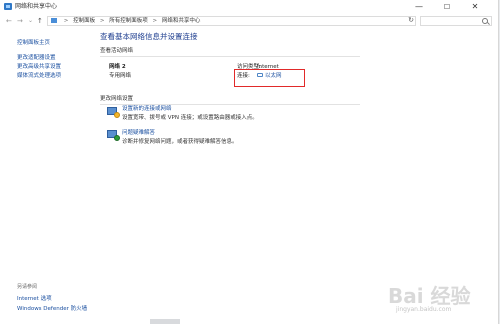 The height and width of the screenshot is (324, 500). I want to click on navigation-bar: ← → ⌄ ↑ > 控制面板 > 所有控制面板项 > 网络和共享中心 ↻, so click(249, 21).